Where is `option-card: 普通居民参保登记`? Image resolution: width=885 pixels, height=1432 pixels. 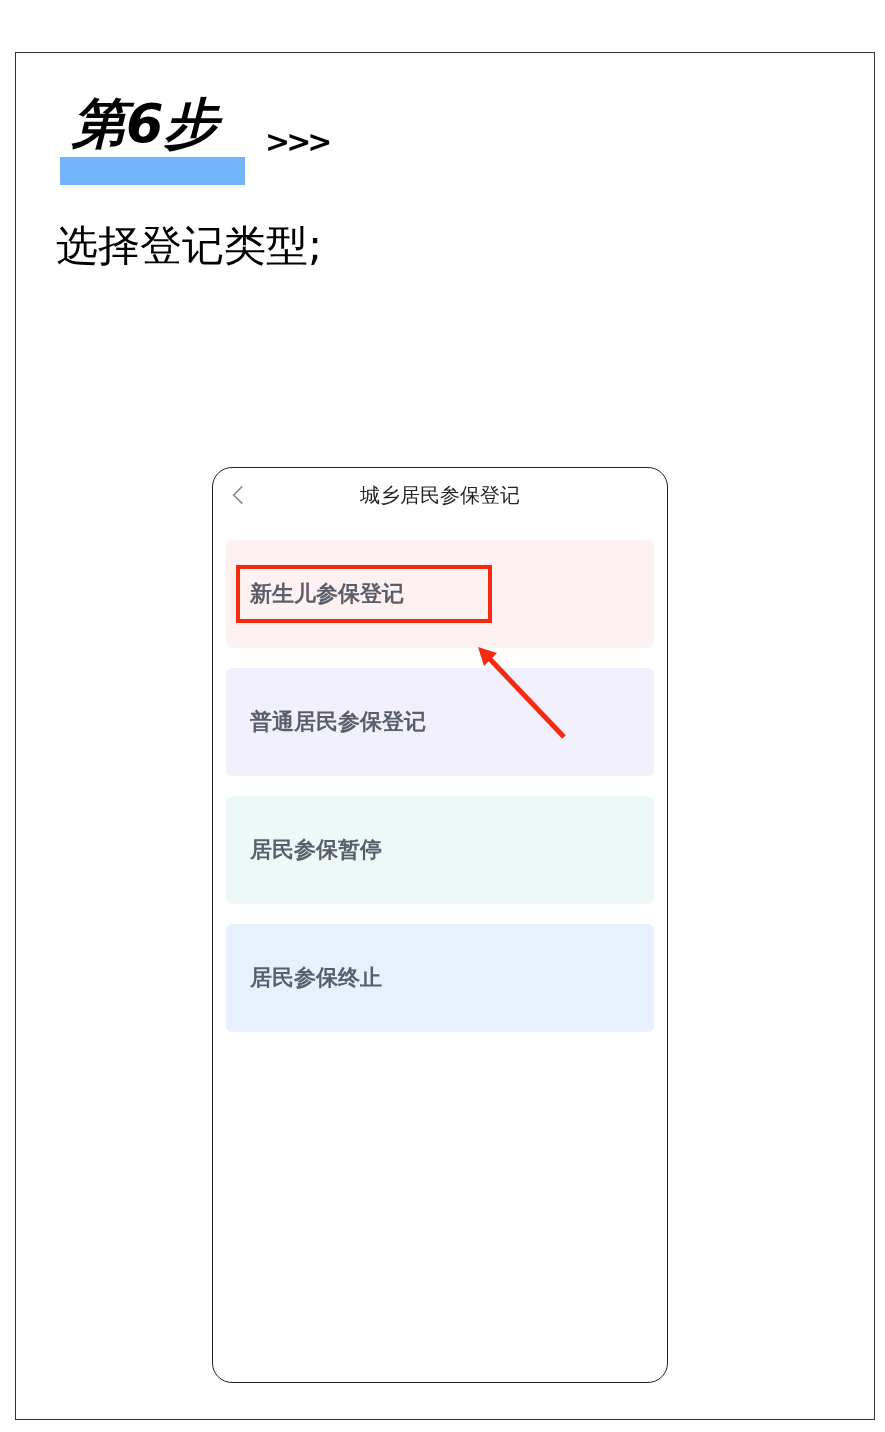 option-card: 普通居民参保登记 is located at coordinates (440, 722).